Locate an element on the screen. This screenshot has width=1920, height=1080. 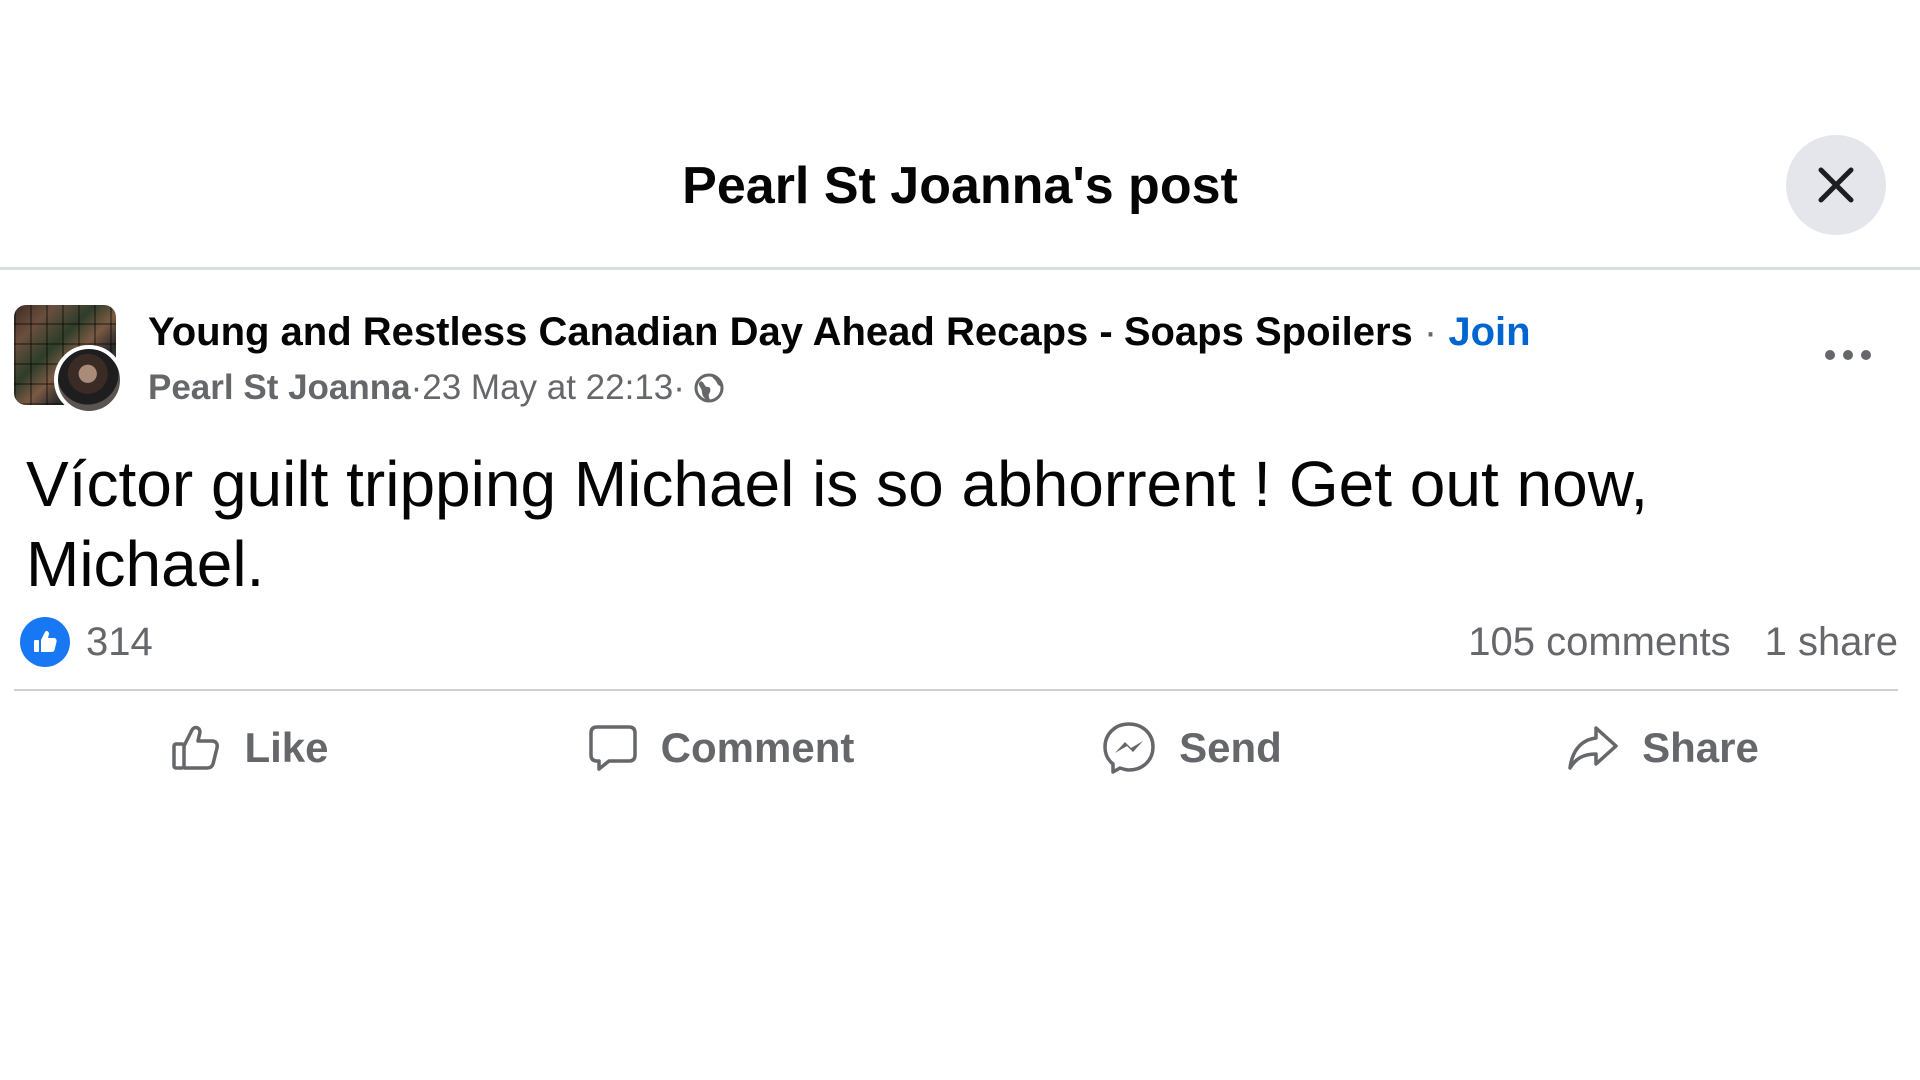
comments-count: 105 comments is located at coordinates (1599, 642).